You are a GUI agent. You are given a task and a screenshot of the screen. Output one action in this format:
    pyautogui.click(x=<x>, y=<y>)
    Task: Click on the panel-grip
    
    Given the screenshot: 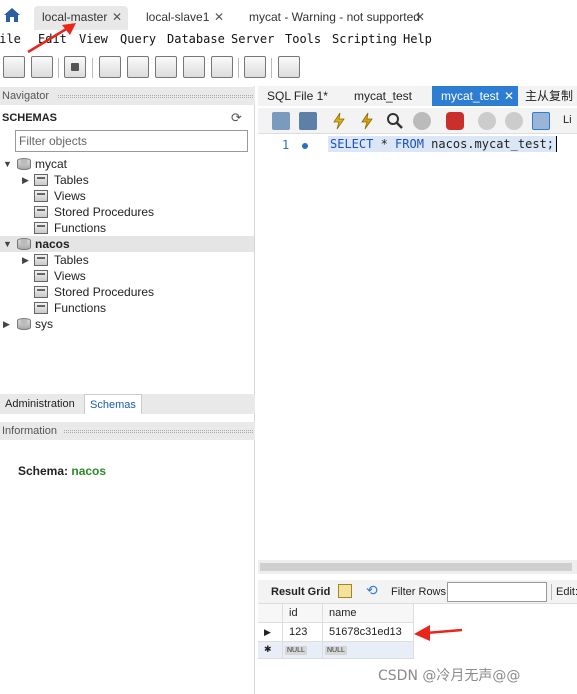 What is the action you would take?
    pyautogui.click(x=158, y=431)
    